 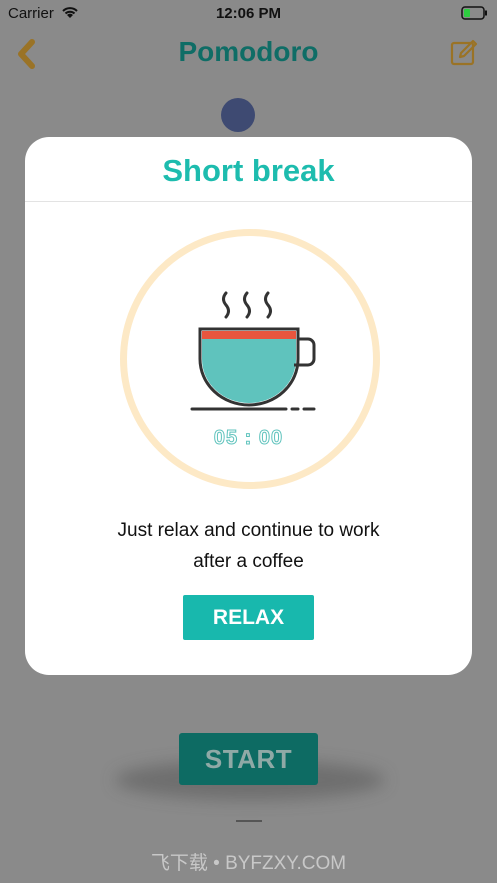 I want to click on message-line-1: Just relax and continue to work, so click(x=248, y=530).